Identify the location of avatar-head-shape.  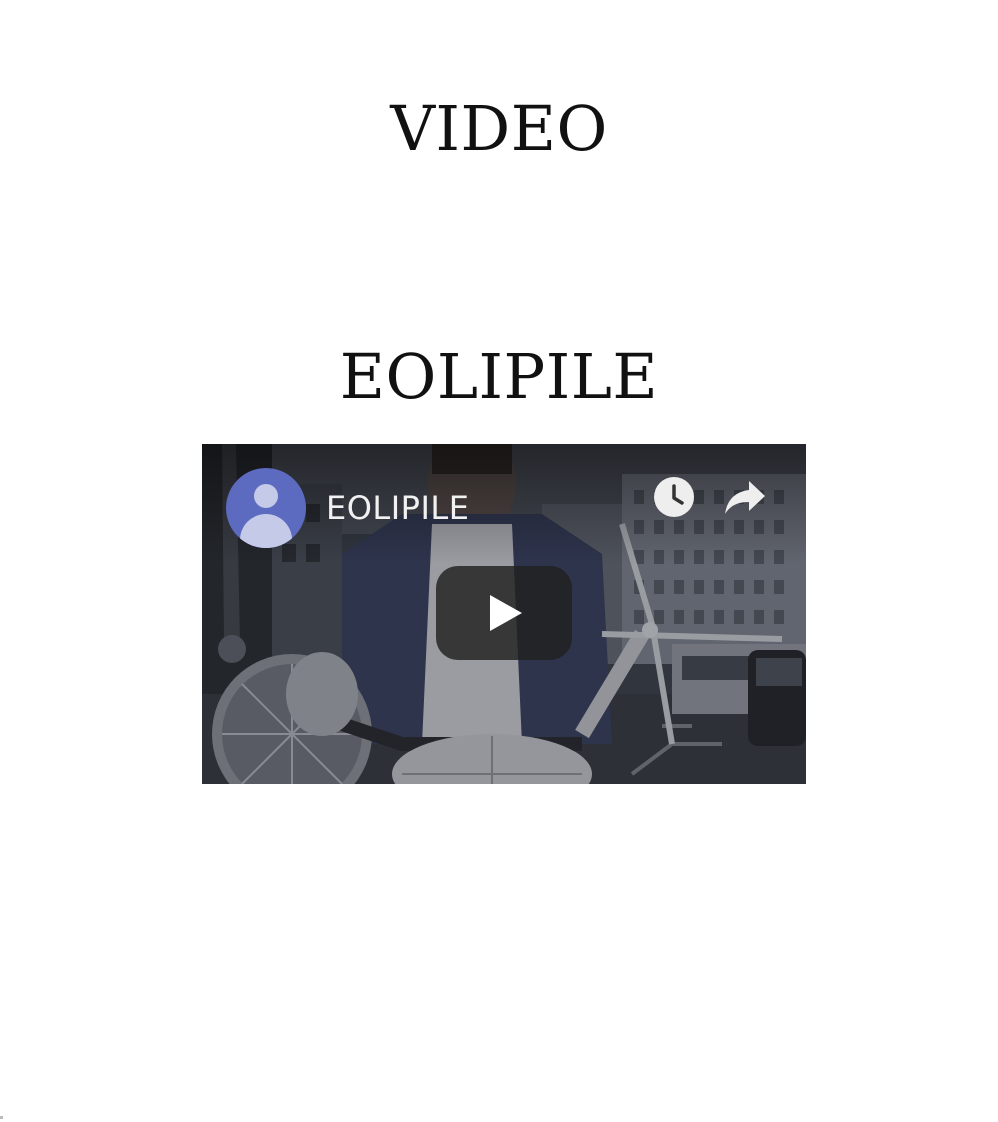
(266, 496).